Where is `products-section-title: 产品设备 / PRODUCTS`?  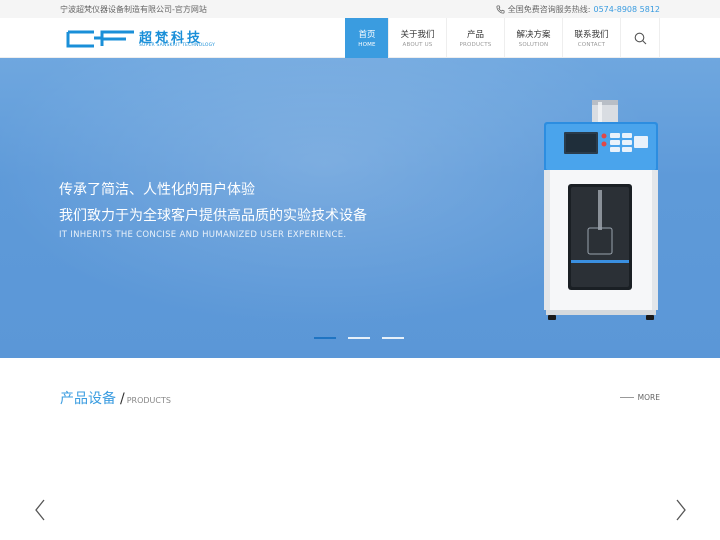 products-section-title: 产品设备 / PRODUCTS is located at coordinates (115, 398).